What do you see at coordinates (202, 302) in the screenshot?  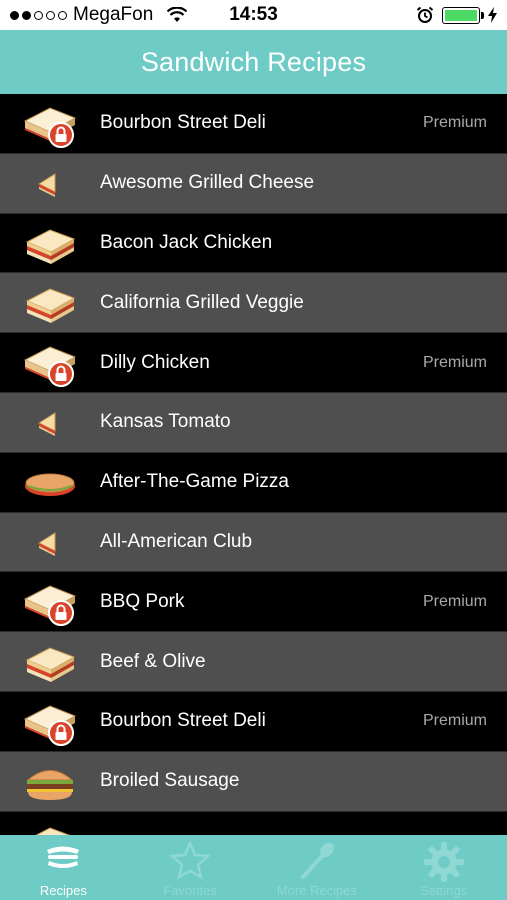 I see `recipe-name: California Grilled Veggie` at bounding box center [202, 302].